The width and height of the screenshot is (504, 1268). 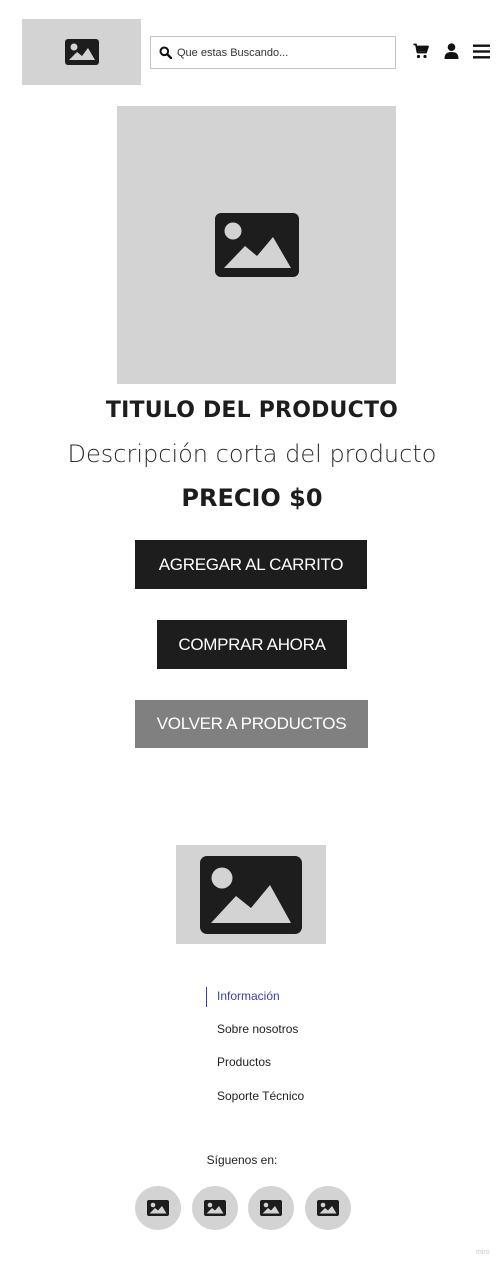 I want to click on product-description: Descripción corta del producto, so click(x=252, y=454).